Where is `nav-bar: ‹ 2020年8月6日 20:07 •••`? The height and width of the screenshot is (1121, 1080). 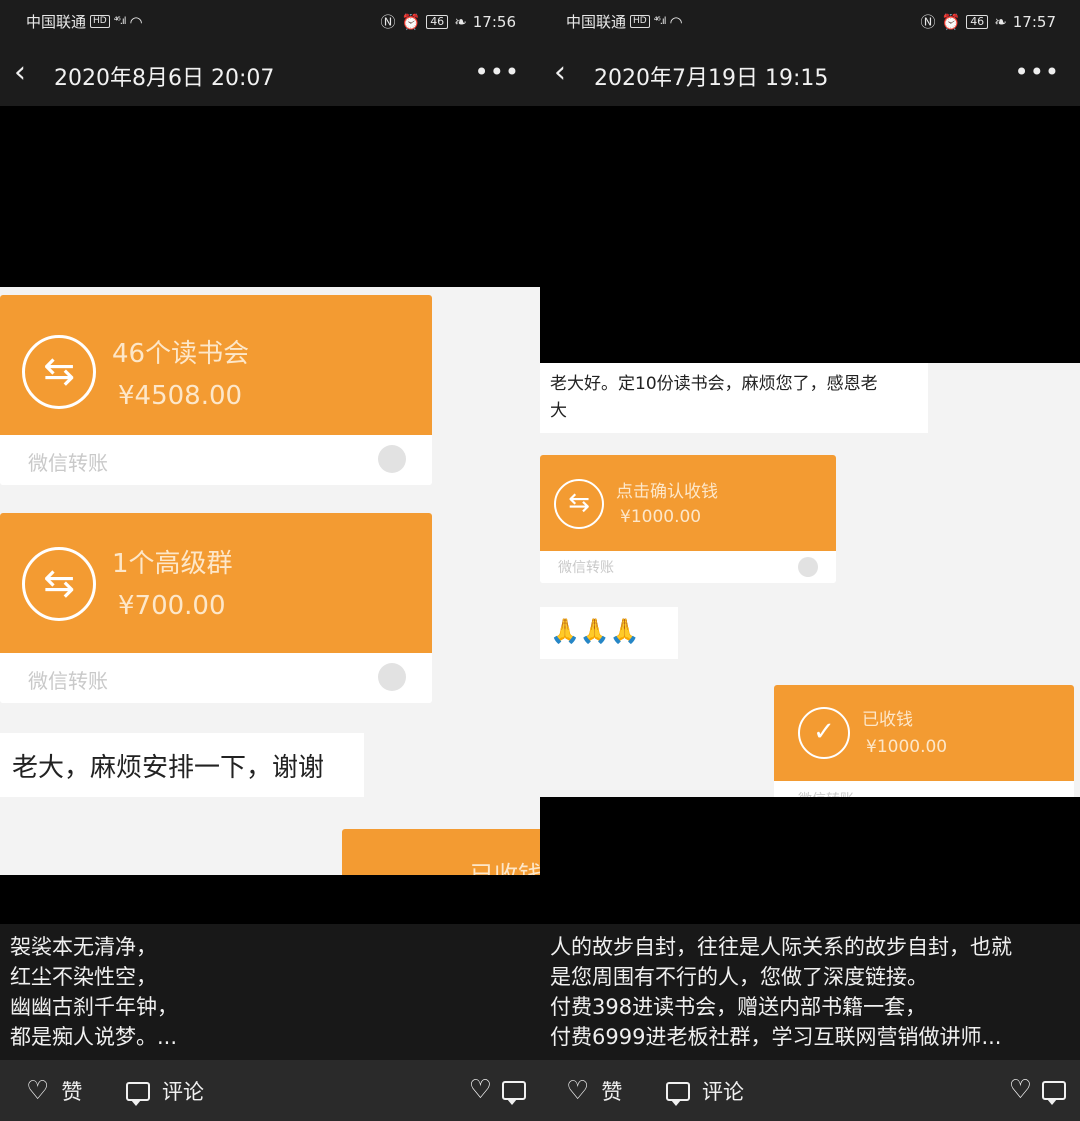
nav-bar: ‹ 2020年8月6日 20:07 ••• is located at coordinates (270, 73).